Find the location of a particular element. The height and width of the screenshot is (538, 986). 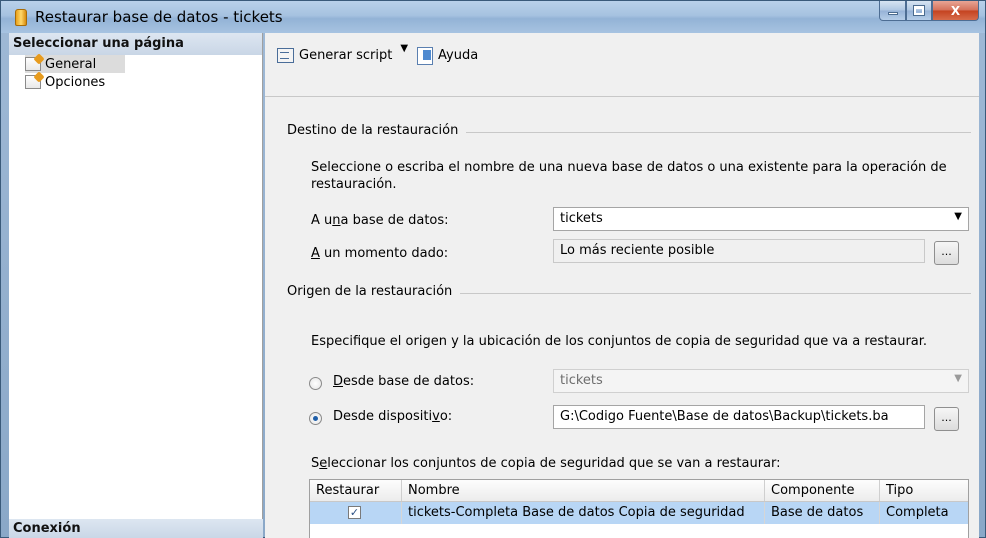

page-item-general: General is located at coordinates (75, 64).